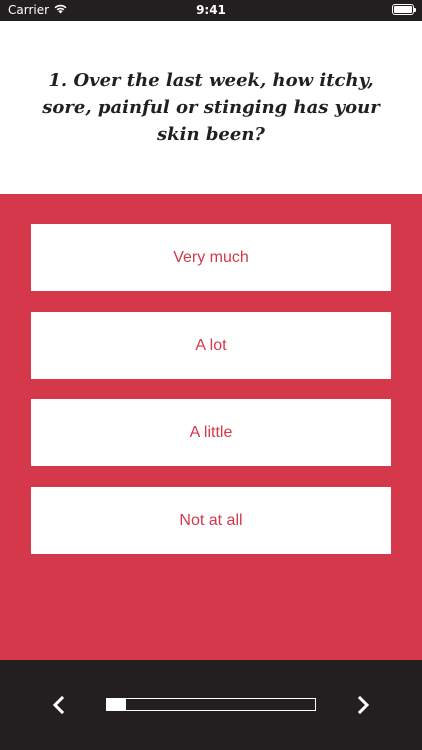 This screenshot has height=750, width=422. What do you see at coordinates (211, 257) in the screenshot?
I see `answer-very-much-button: Very much` at bounding box center [211, 257].